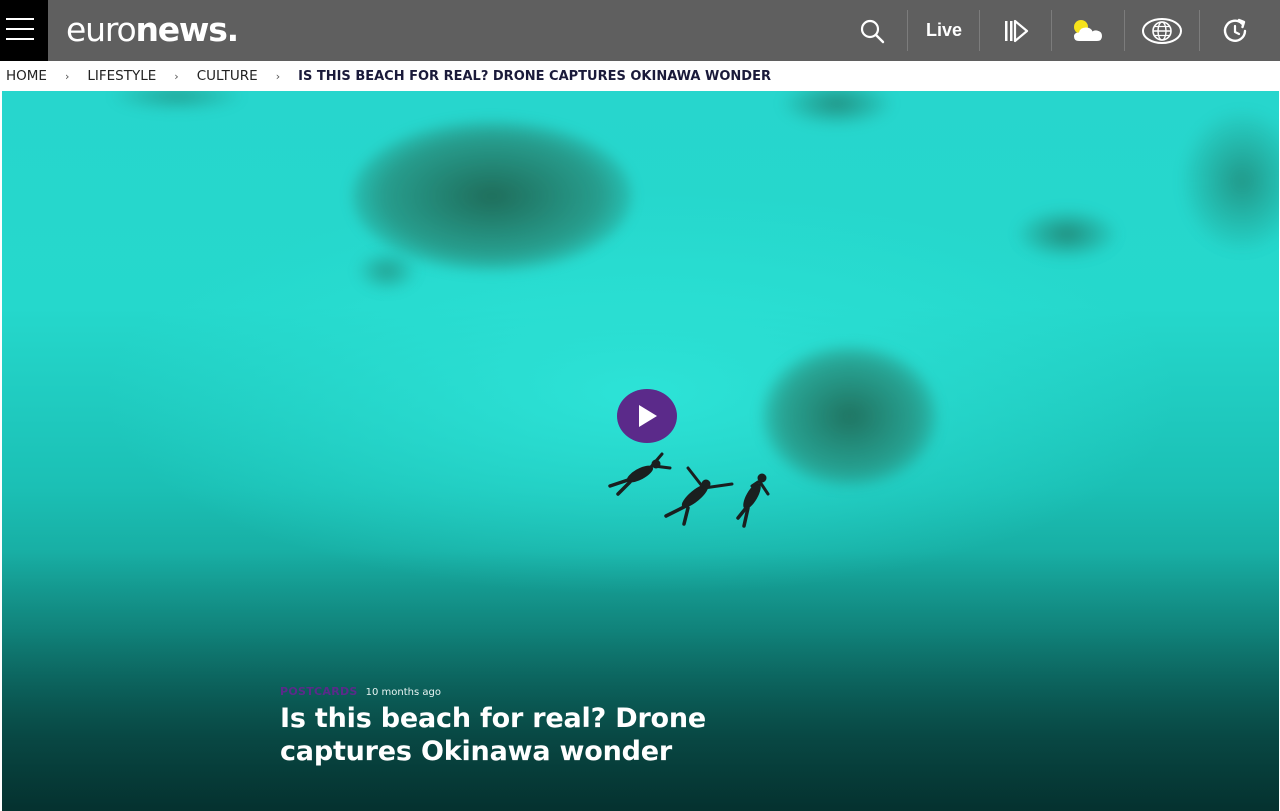 This screenshot has width=1280, height=811. Describe the element at coordinates (101, 29) in the screenshot. I see `logo-text-regular: euro` at that location.